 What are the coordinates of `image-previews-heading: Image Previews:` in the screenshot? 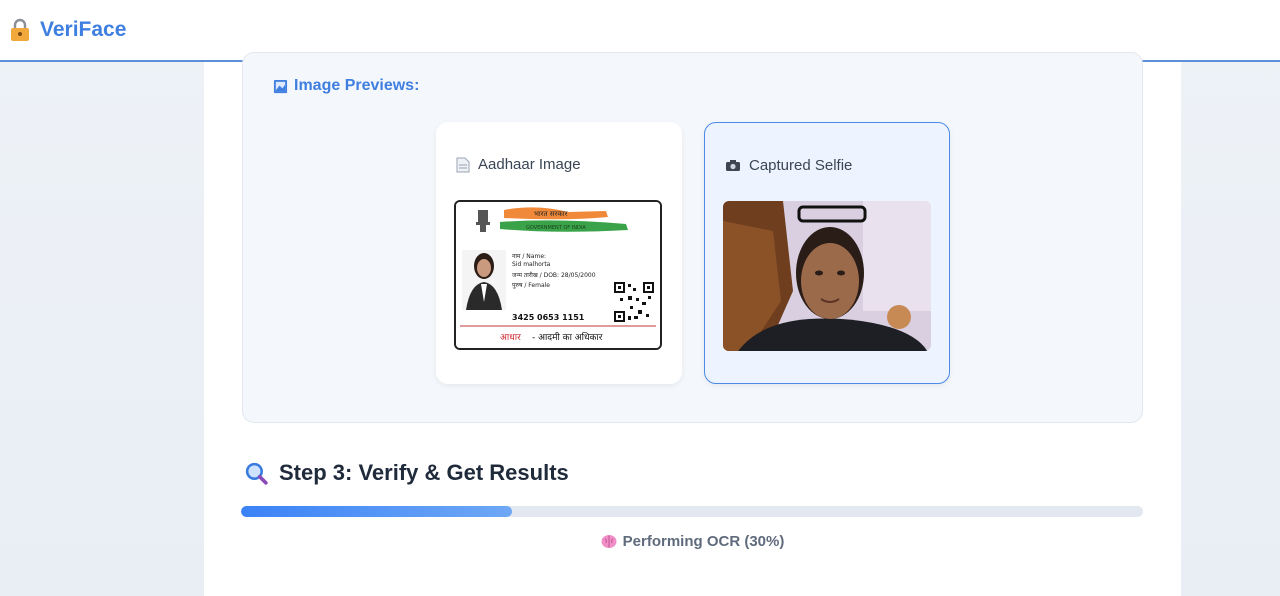 It's located at (346, 86).